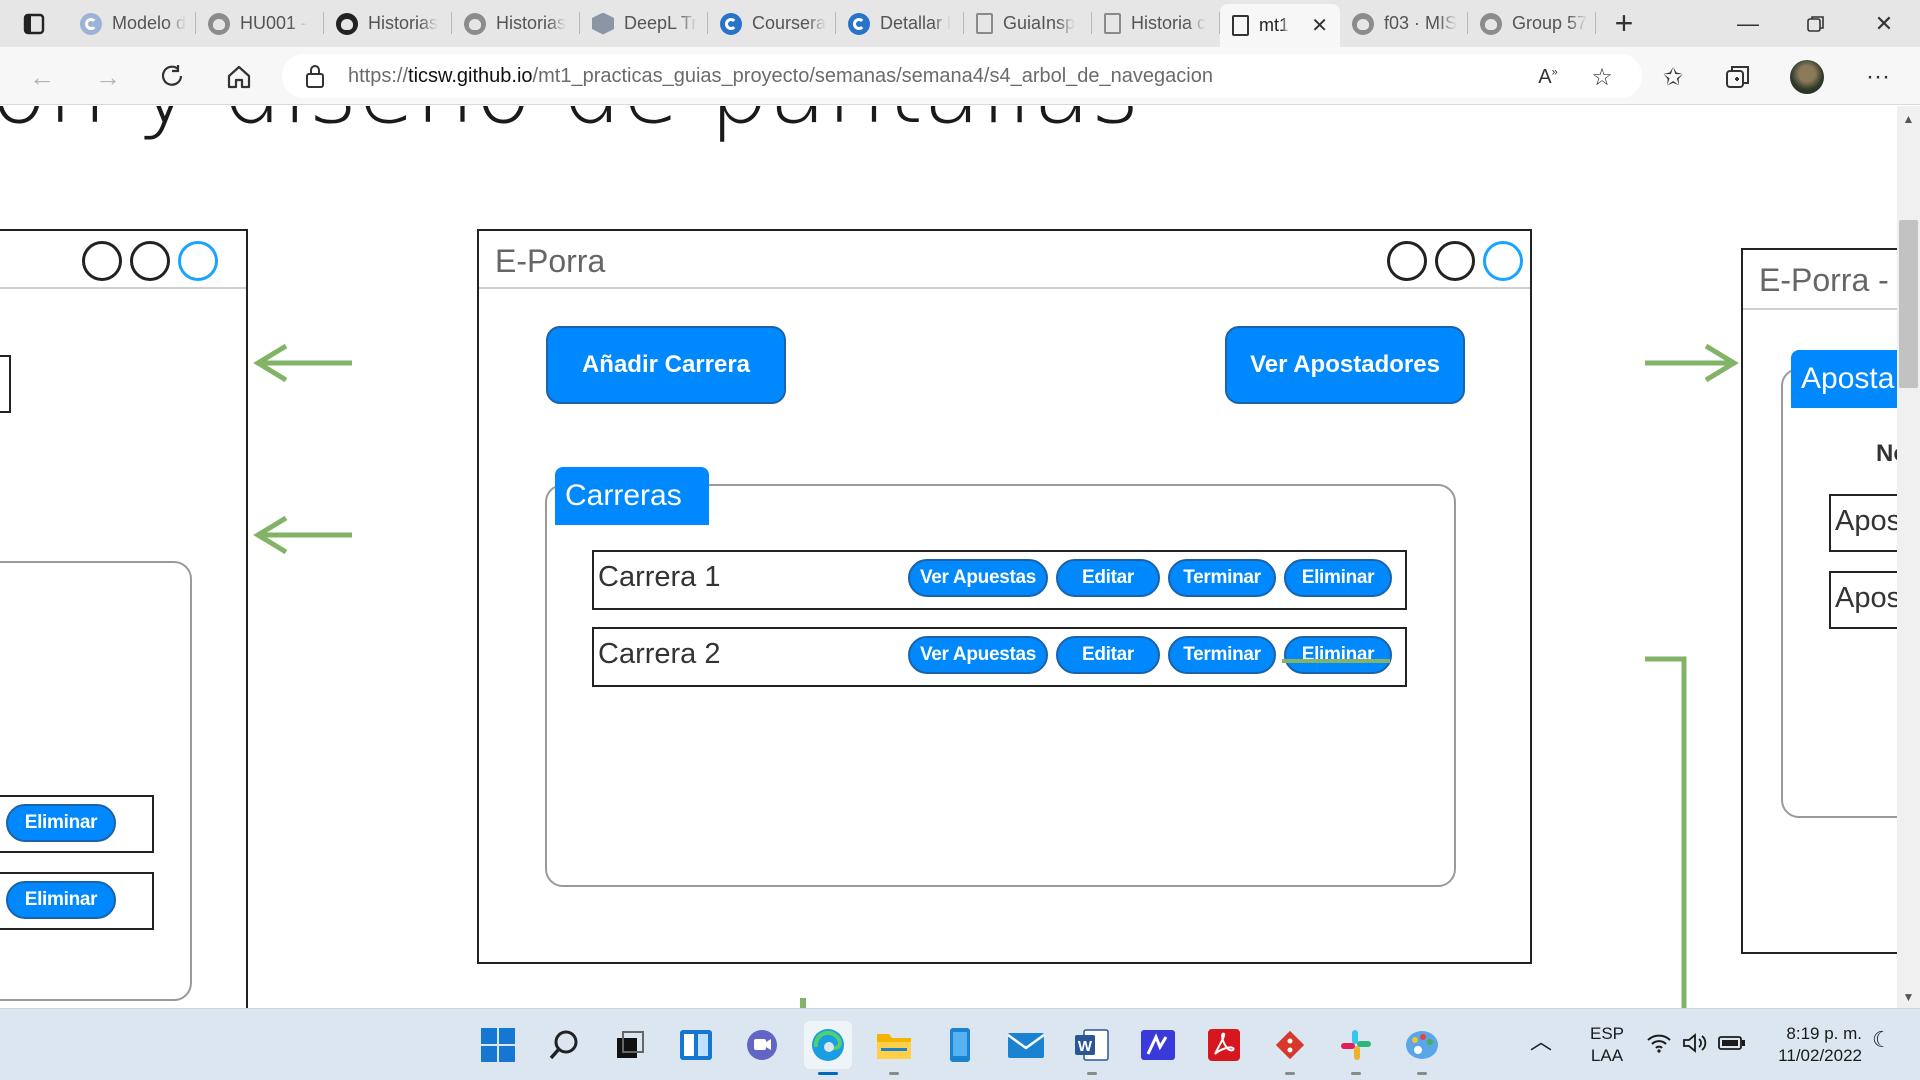 This screenshot has width=1920, height=1080. I want to click on browser-tab: f03 · MIS, so click(1404, 23).